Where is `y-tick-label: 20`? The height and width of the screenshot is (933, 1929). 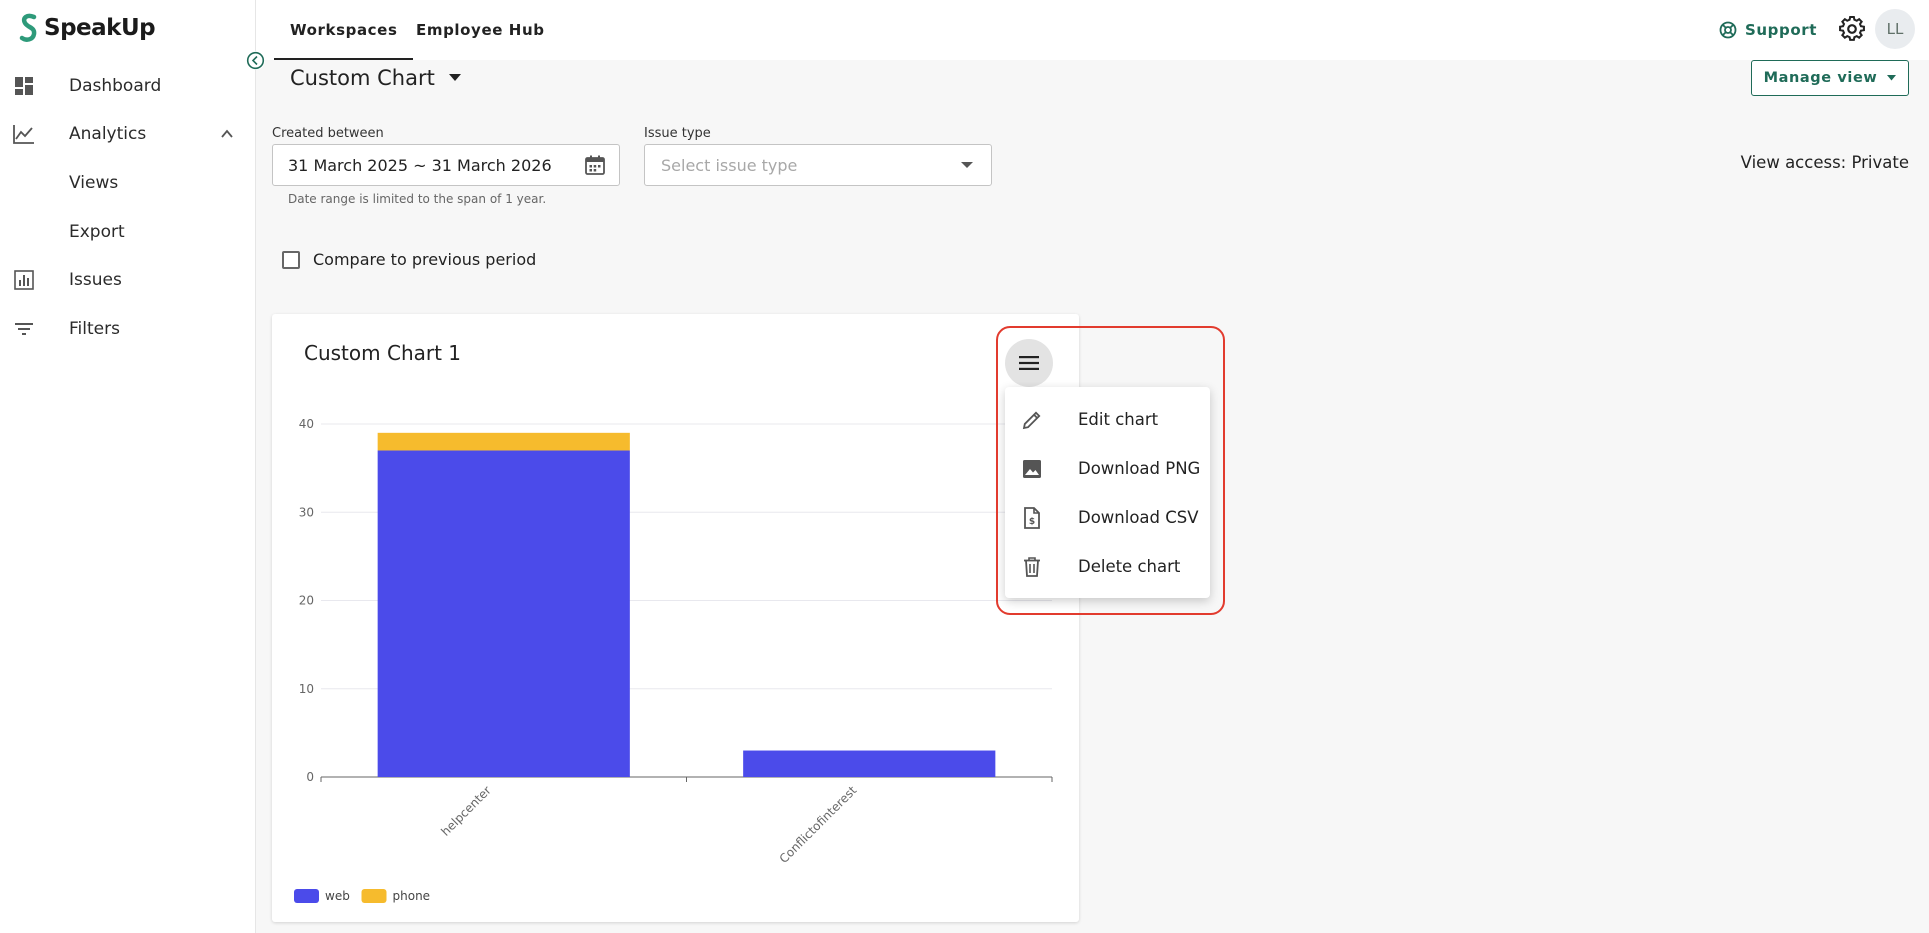
y-tick-label: 20 is located at coordinates (306, 601).